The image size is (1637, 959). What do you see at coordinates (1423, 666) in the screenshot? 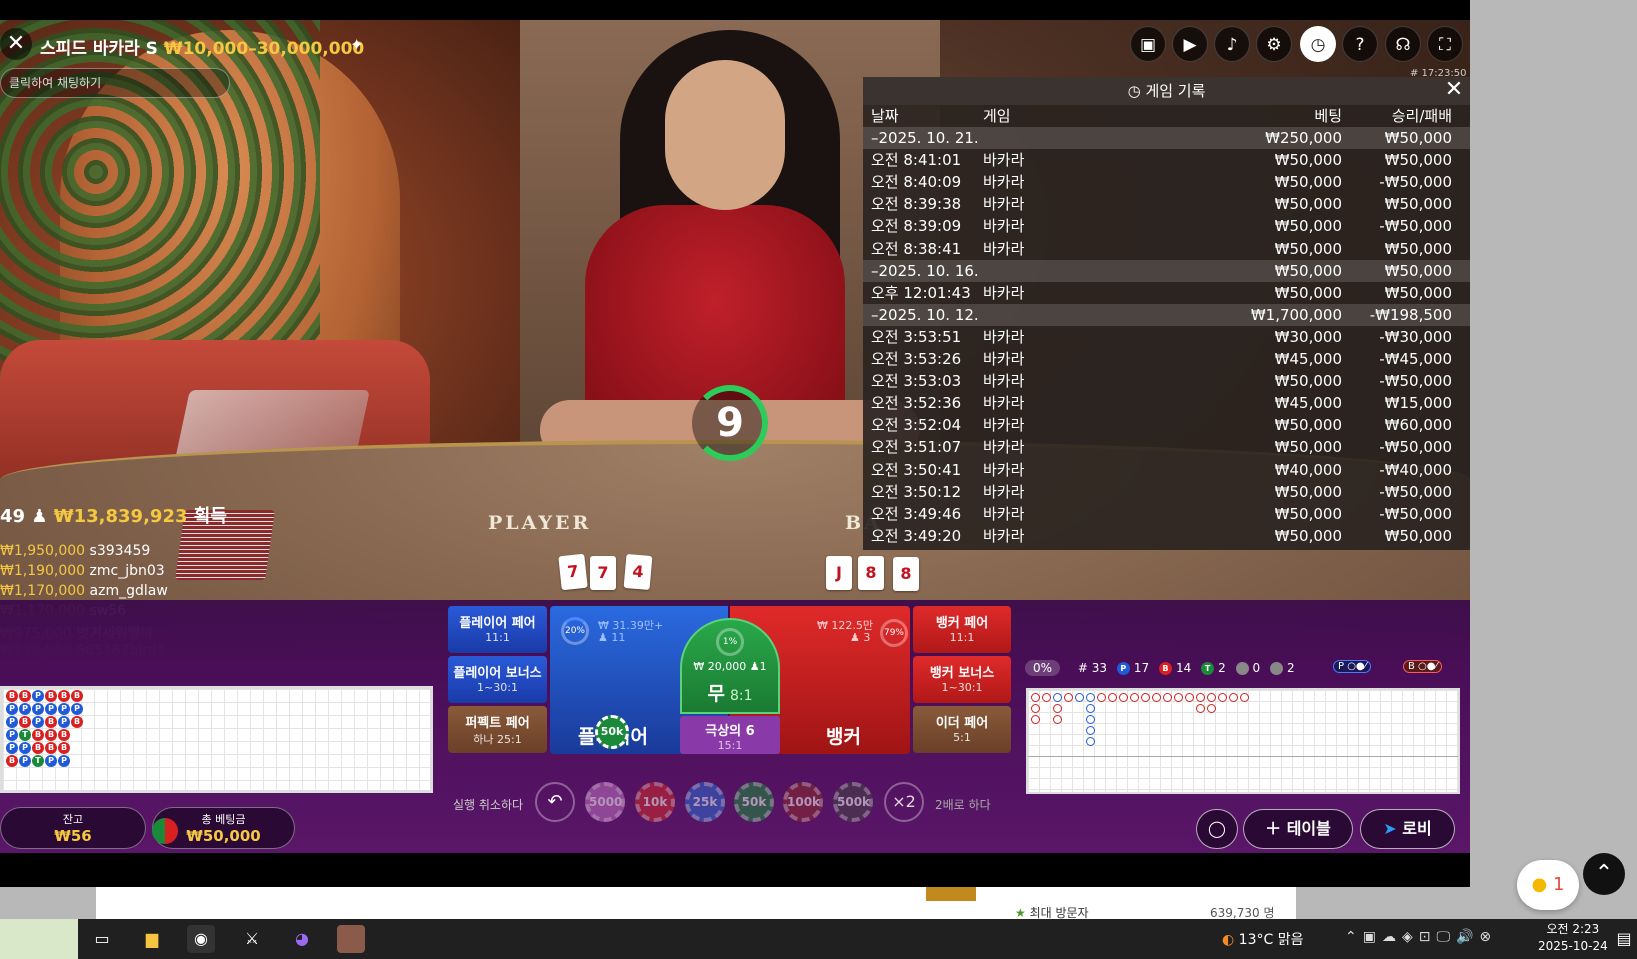
I see `banker-predict-button: B ○●⁄` at bounding box center [1423, 666].